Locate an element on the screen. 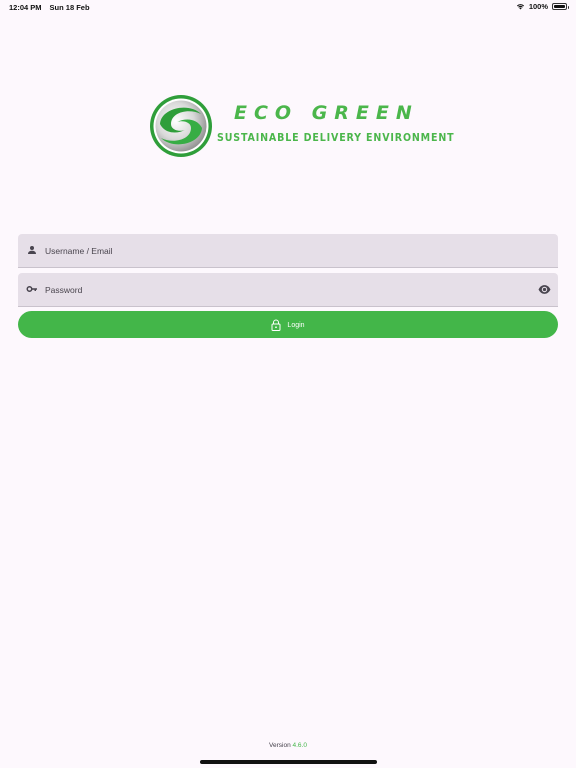 This screenshot has height=768, width=576. username-input is located at coordinates (285, 250).